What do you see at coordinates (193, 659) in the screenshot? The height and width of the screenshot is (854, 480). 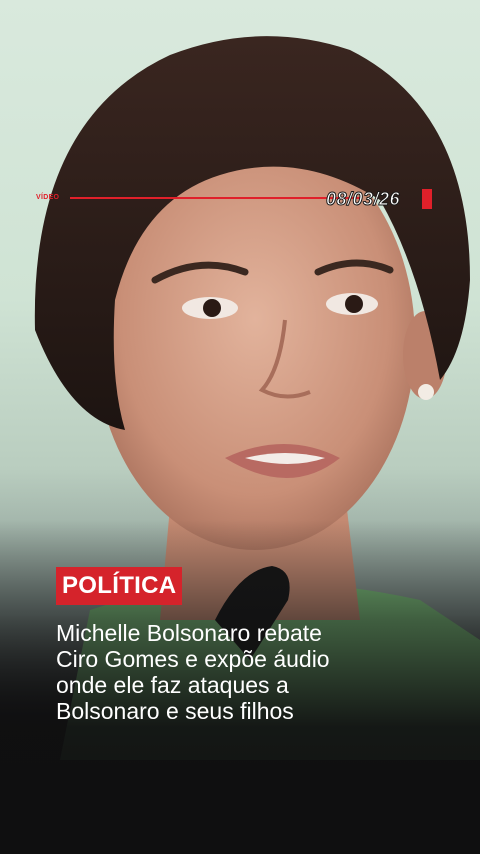 I see `headline-line: Ciro Gomes e expõe áudio` at bounding box center [193, 659].